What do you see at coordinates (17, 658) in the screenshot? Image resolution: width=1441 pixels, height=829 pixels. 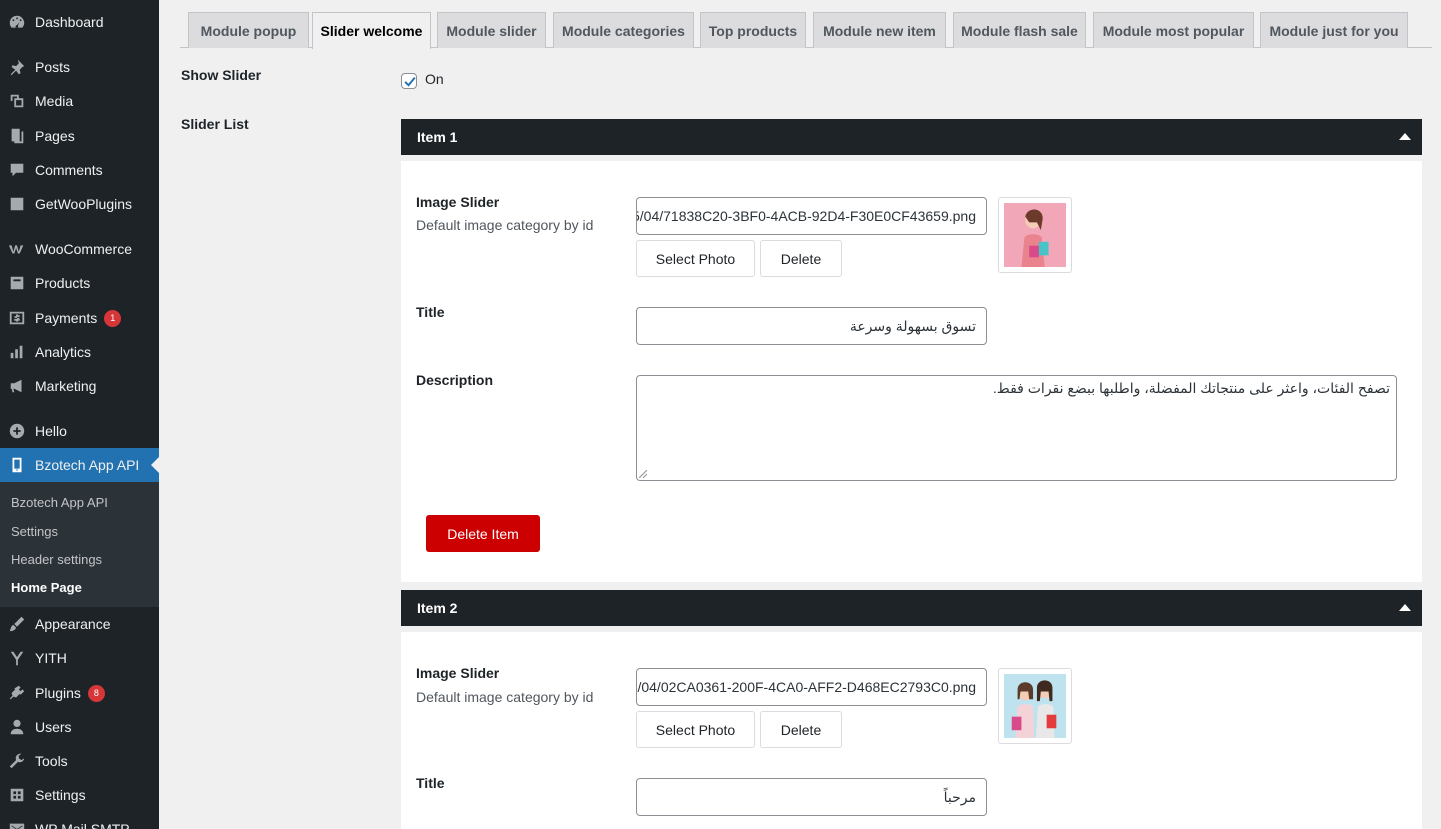 I see `yith-icon` at bounding box center [17, 658].